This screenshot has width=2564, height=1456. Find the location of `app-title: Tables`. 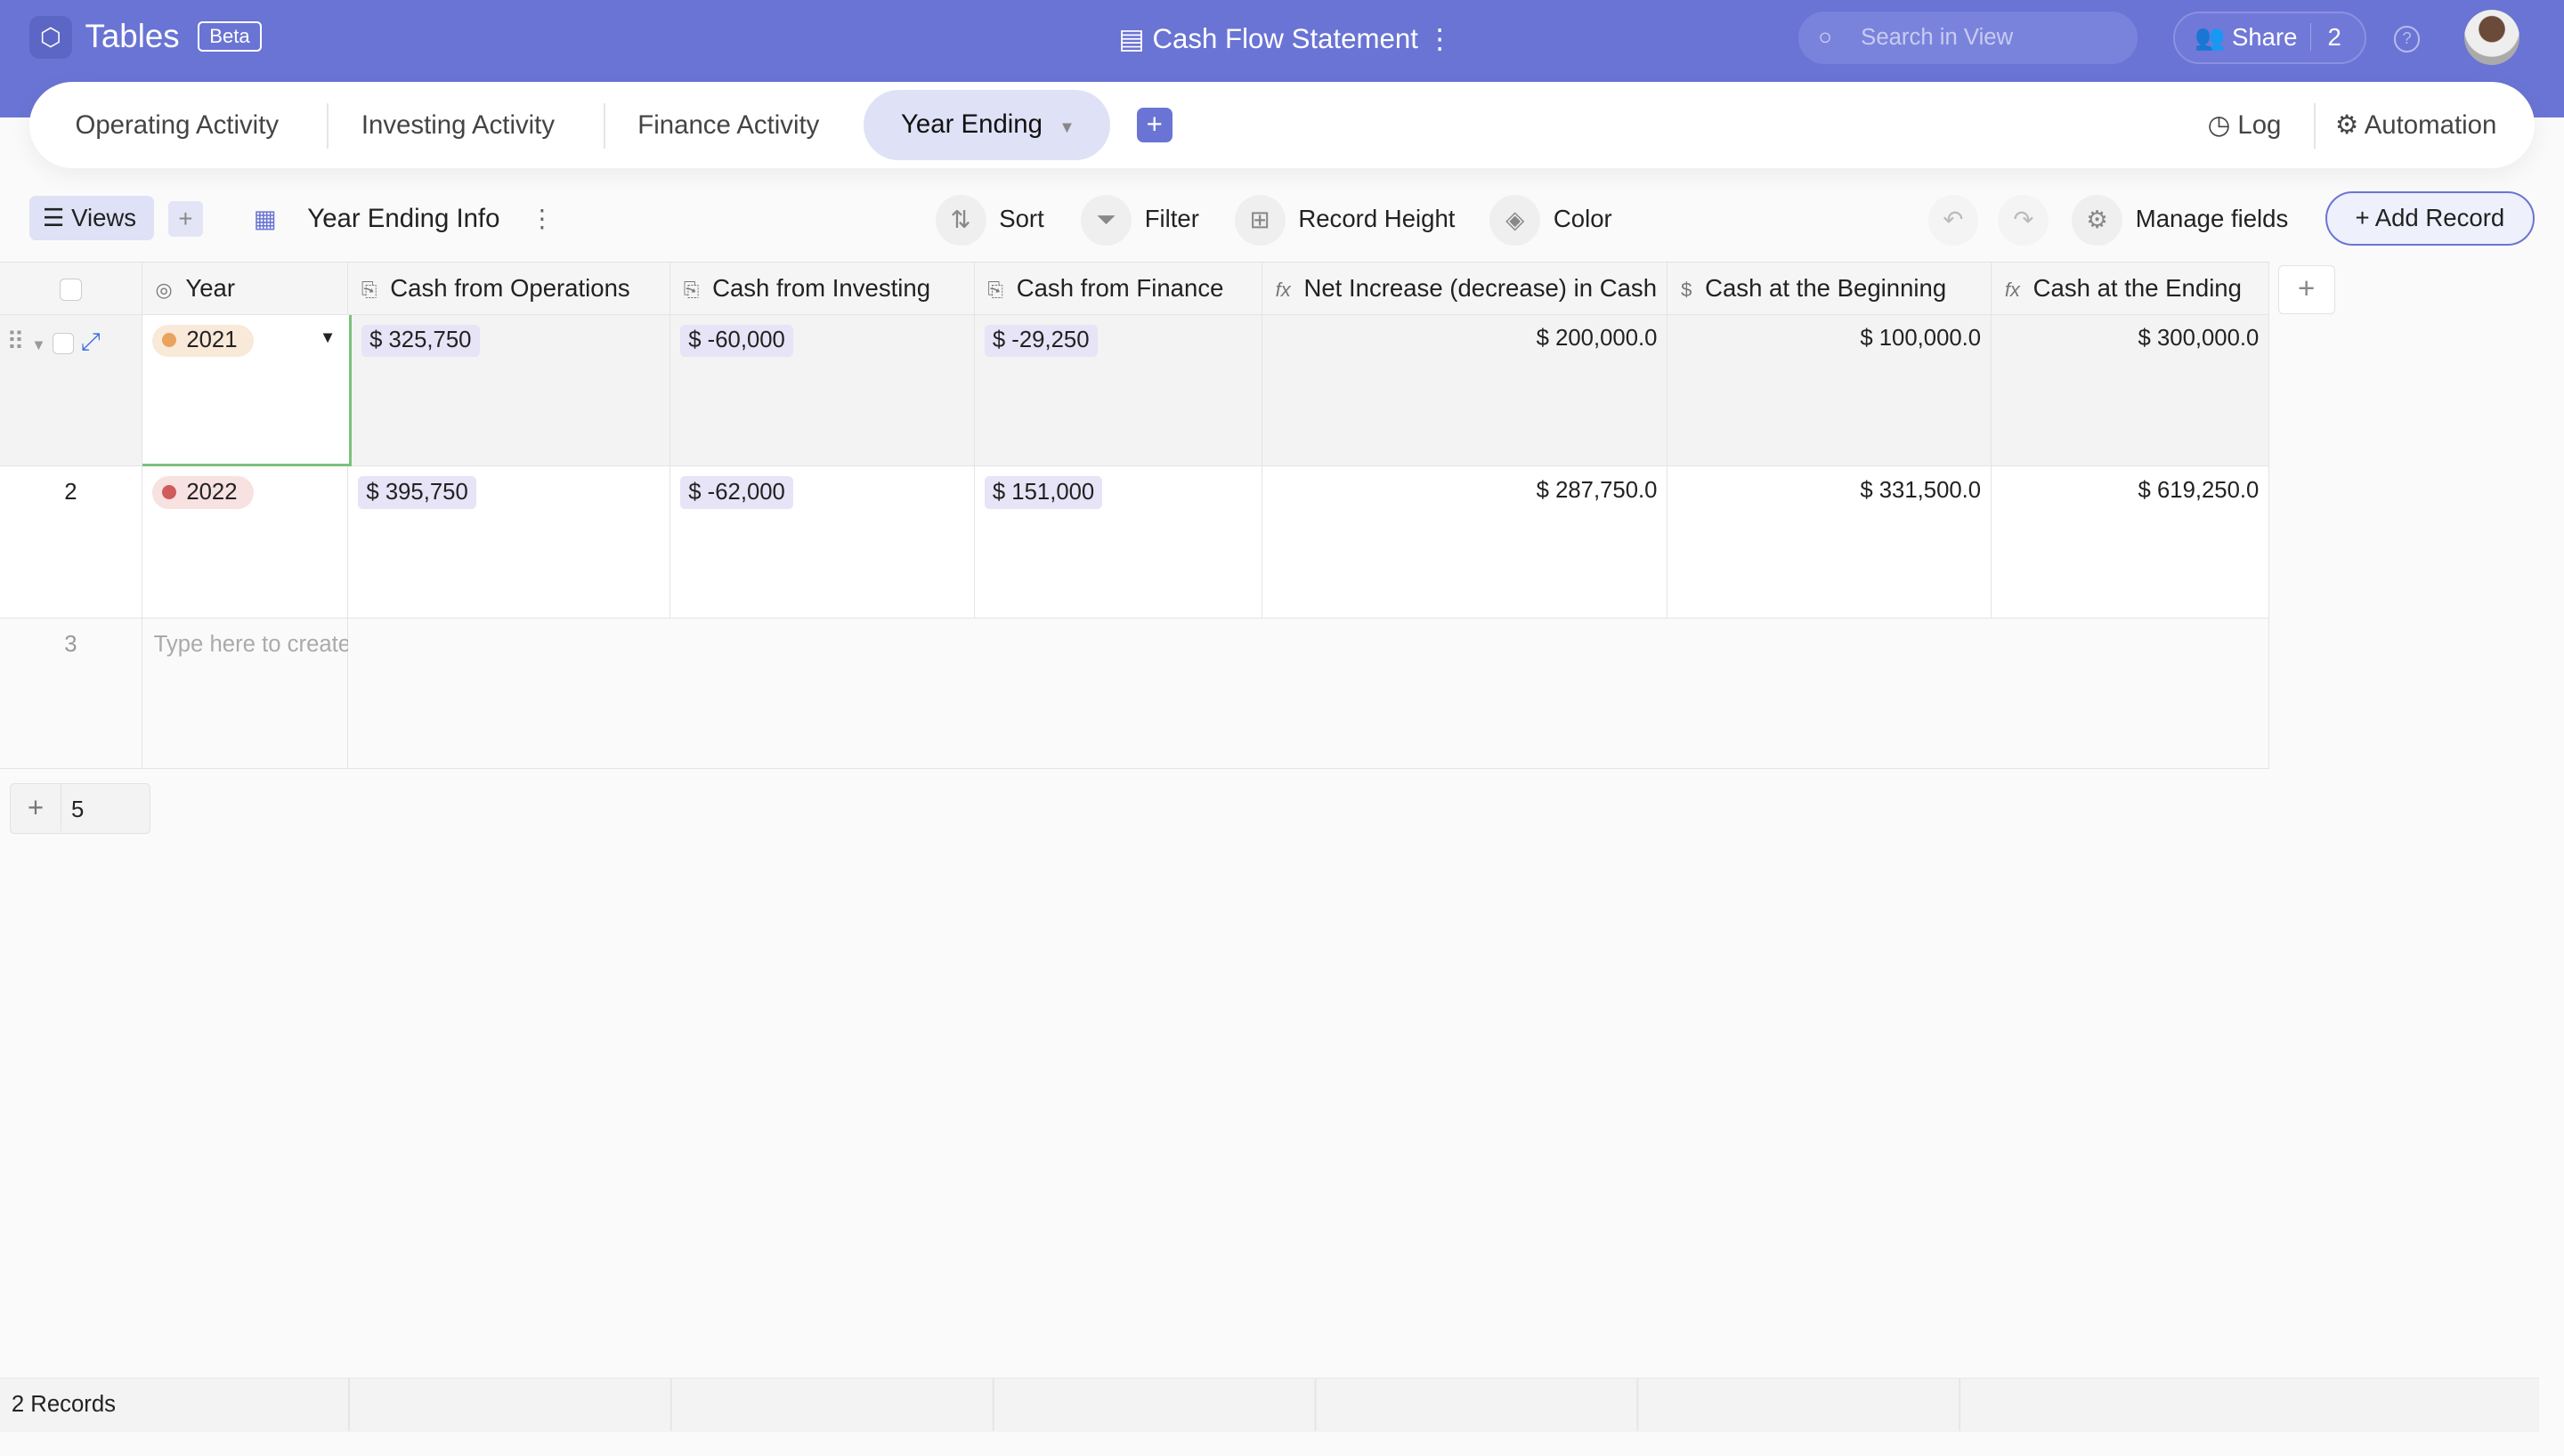

app-title: Tables is located at coordinates (132, 36).